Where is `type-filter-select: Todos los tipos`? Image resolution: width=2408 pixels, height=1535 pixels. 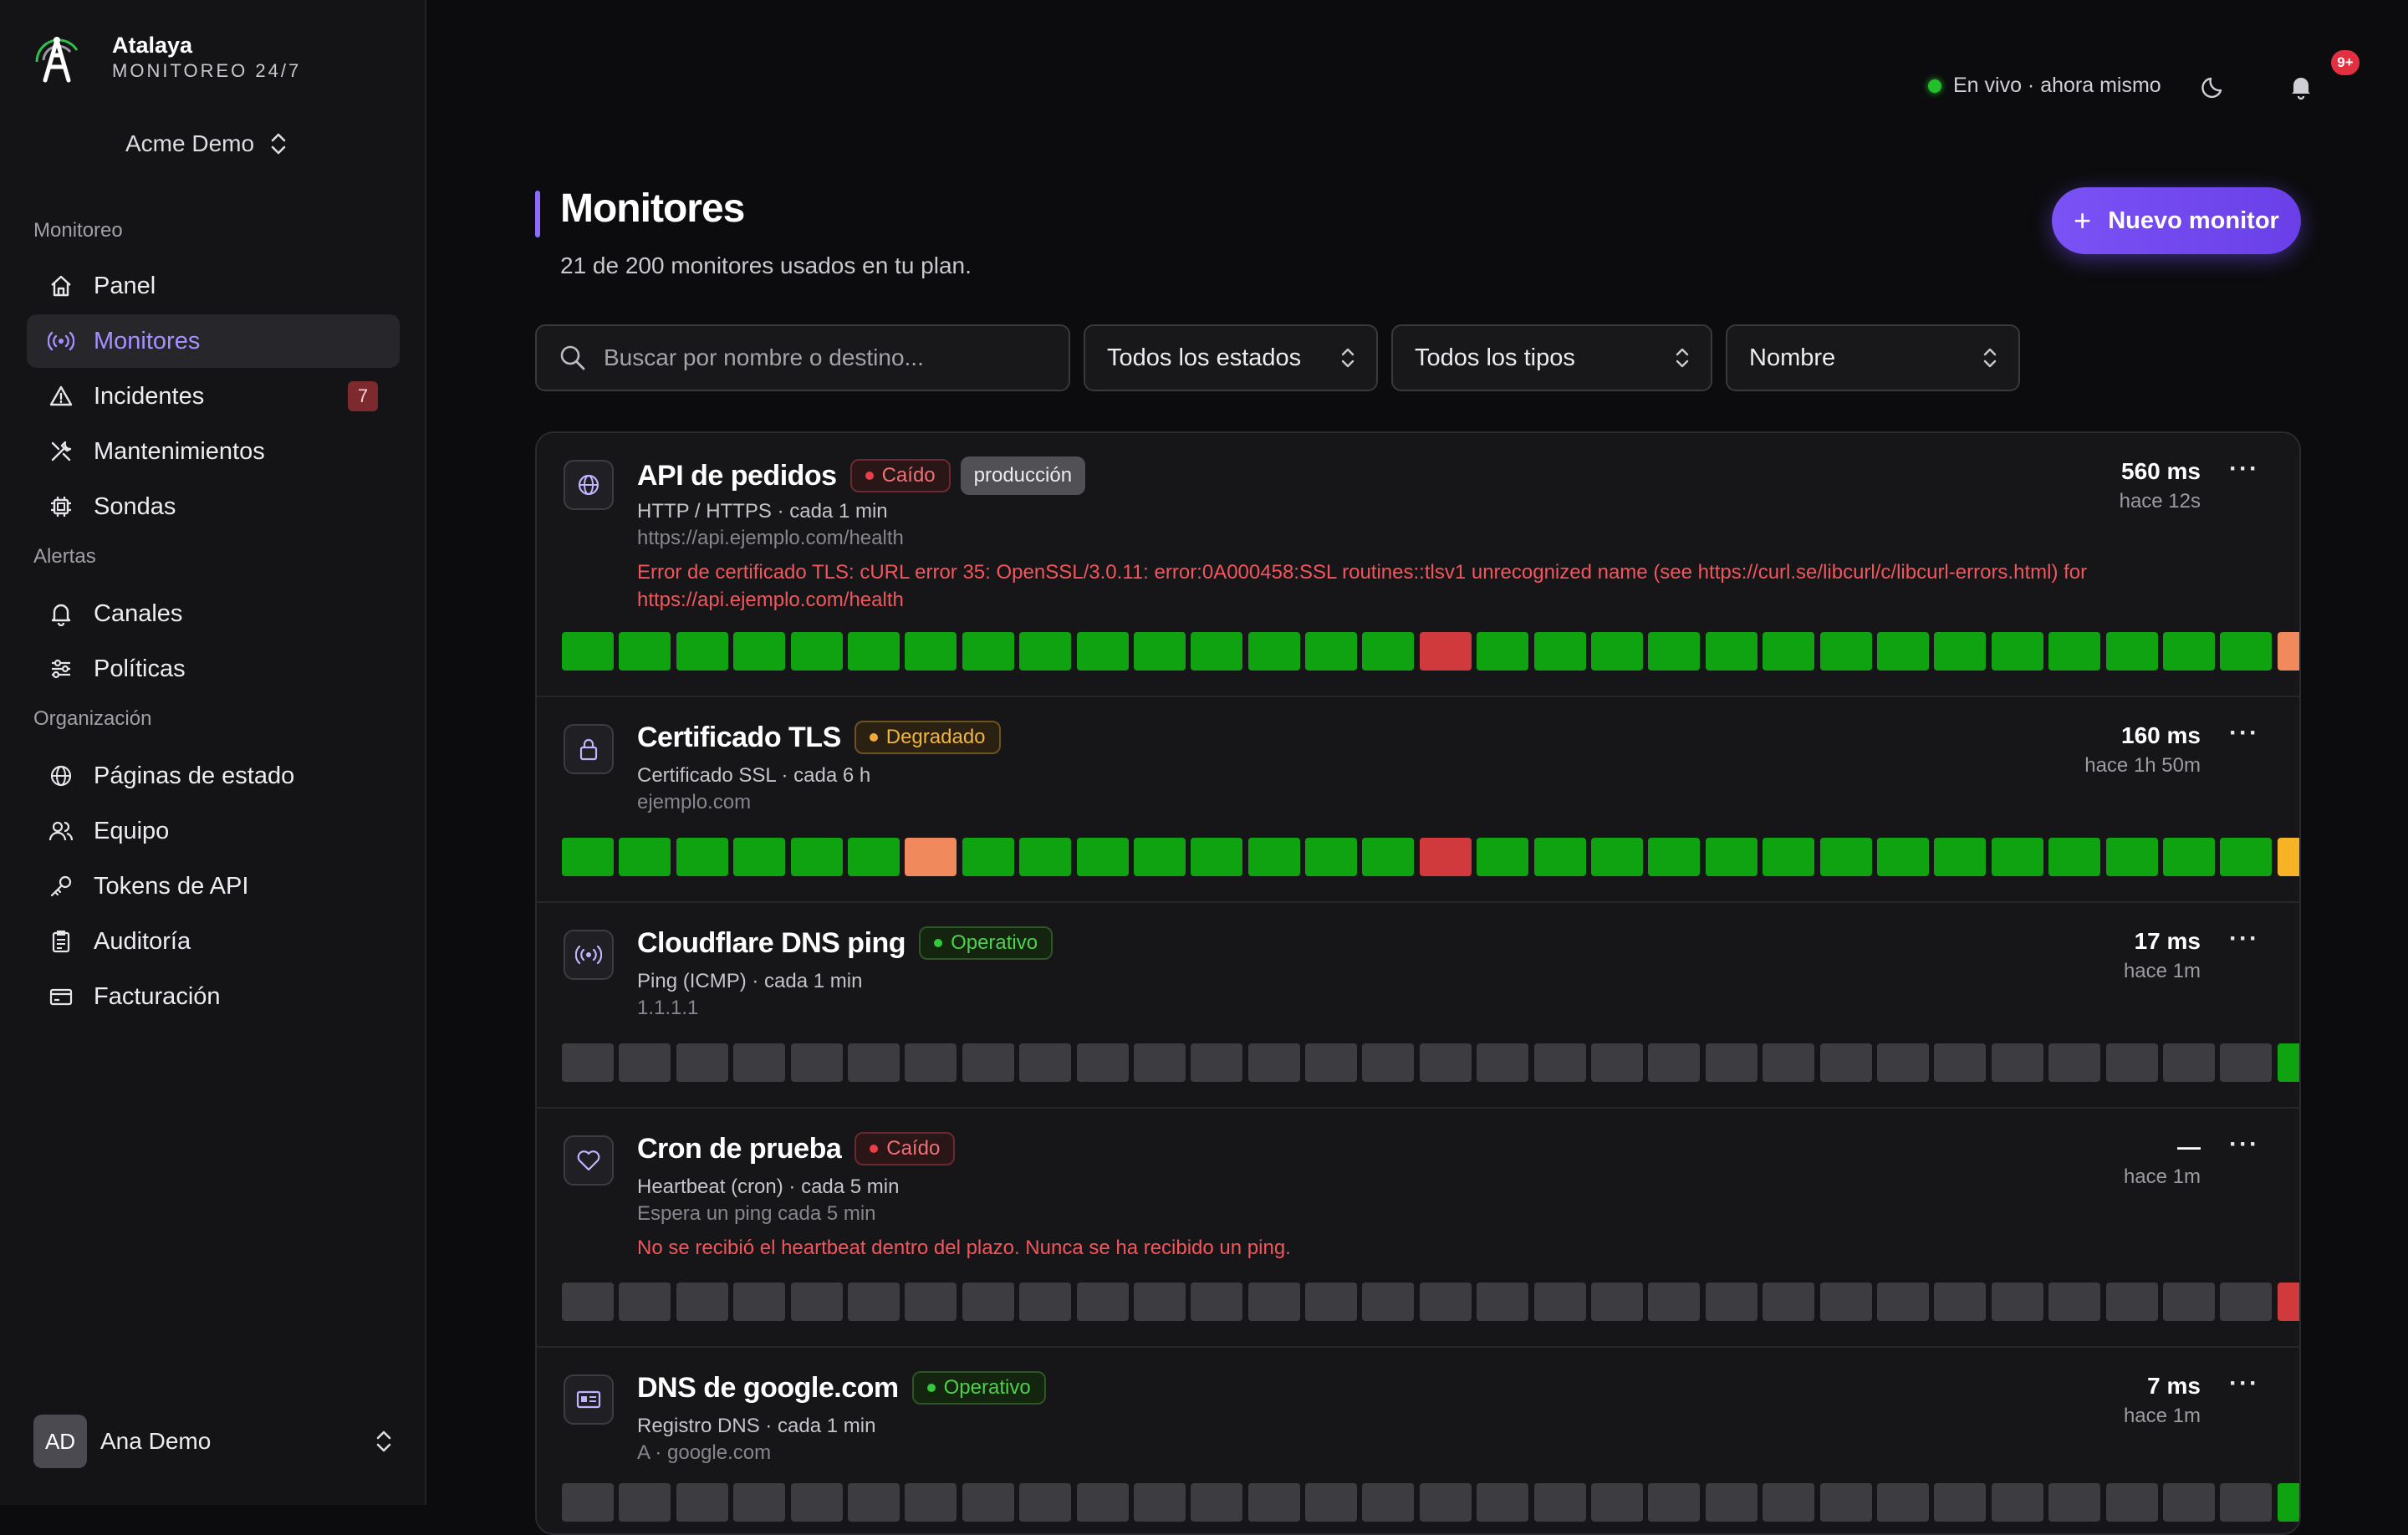
type-filter-select: Todos los tipos is located at coordinates (1552, 357).